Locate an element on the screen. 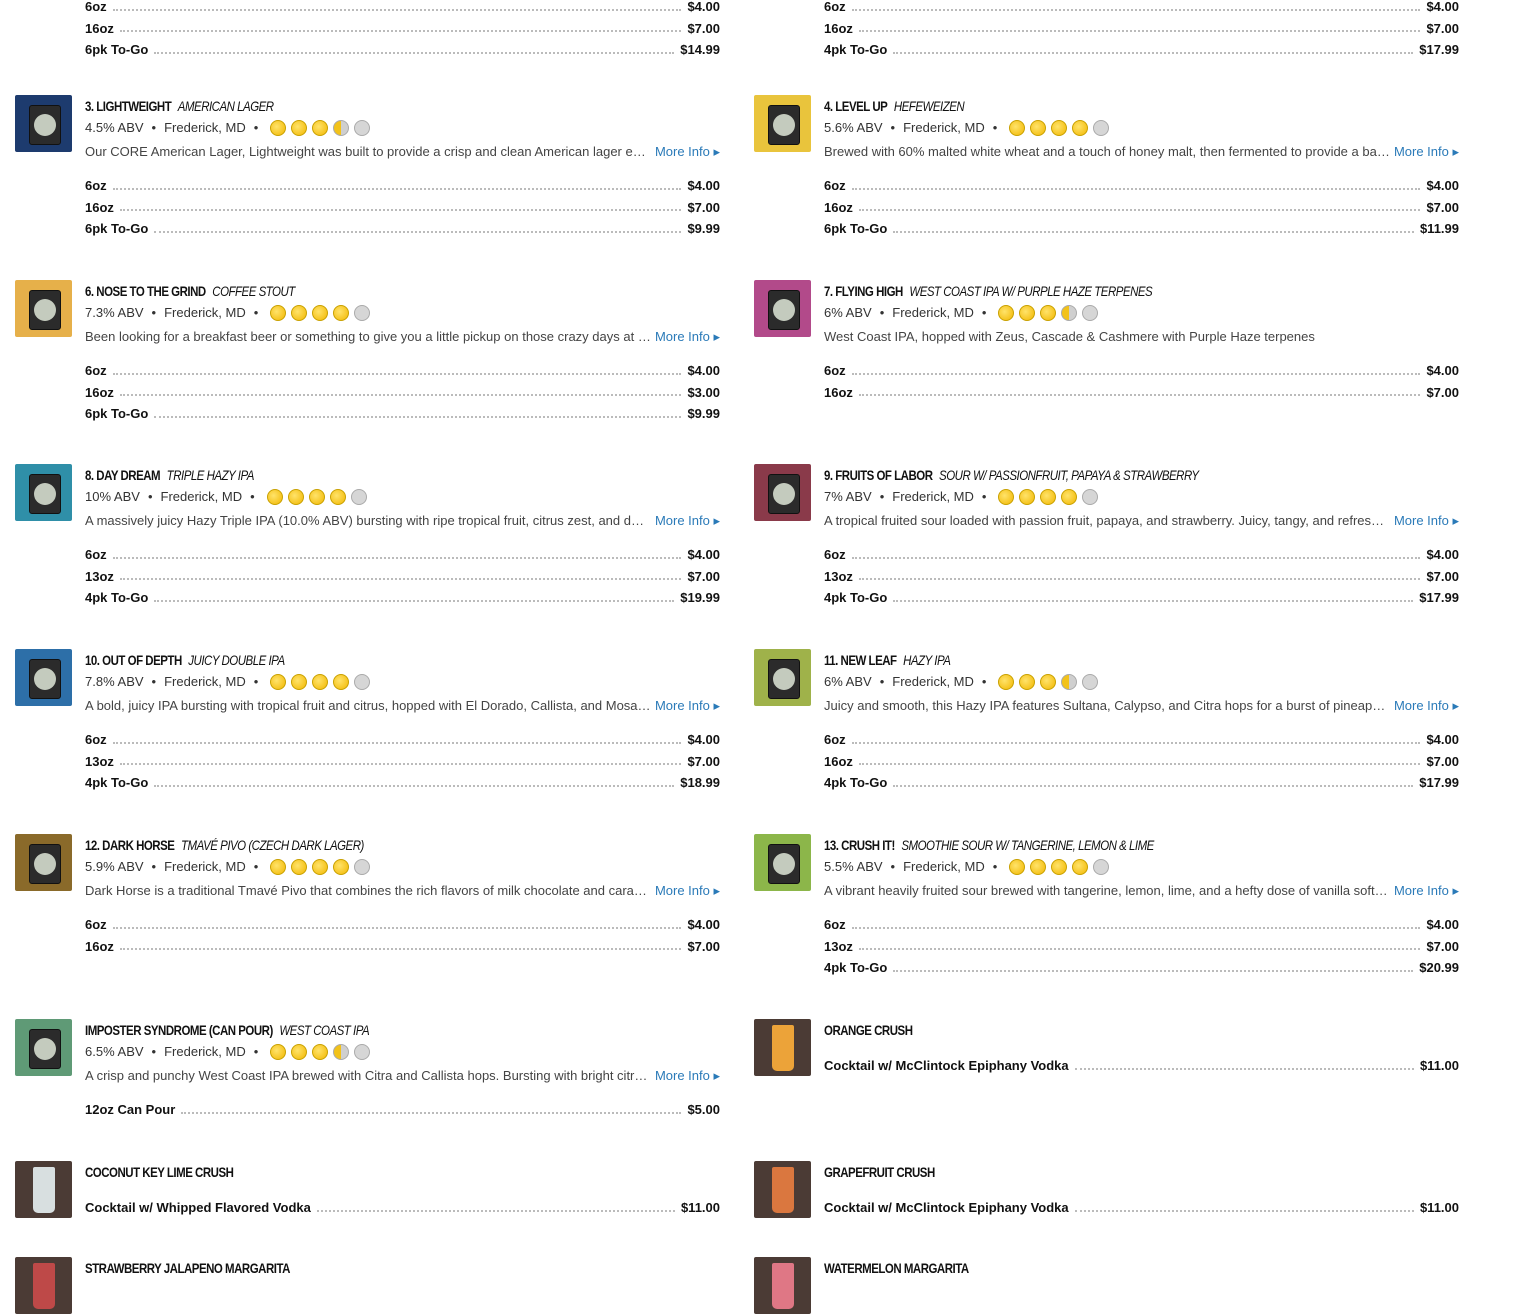 The width and height of the screenshot is (1530, 1314). item-title: 11. New Leaf Hazy IPA is located at coordinates (1084, 660).